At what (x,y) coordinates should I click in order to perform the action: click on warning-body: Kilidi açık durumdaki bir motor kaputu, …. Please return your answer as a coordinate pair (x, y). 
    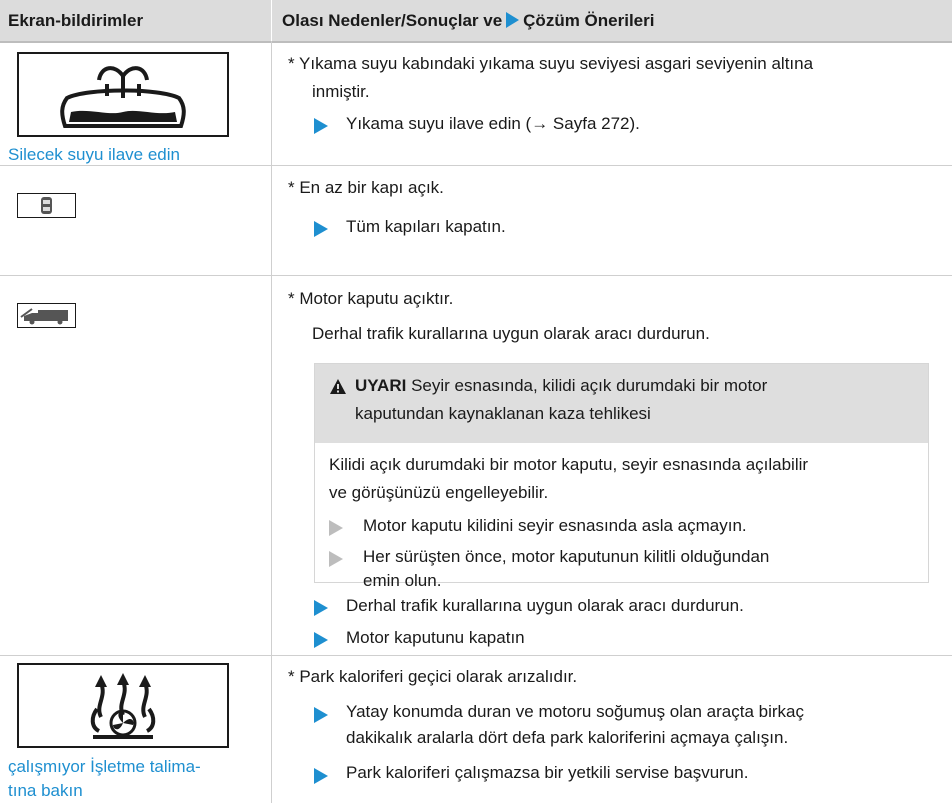
    Looking at the image, I should click on (569, 464).